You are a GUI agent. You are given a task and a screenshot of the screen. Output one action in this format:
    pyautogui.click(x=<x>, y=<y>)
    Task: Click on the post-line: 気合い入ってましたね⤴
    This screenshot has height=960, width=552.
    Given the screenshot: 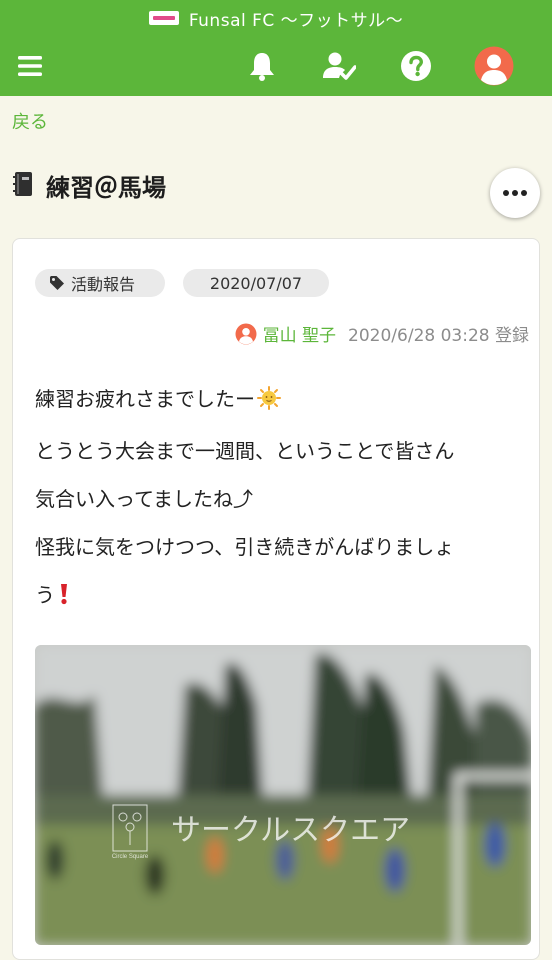 What is the action you would take?
    pyautogui.click(x=144, y=499)
    